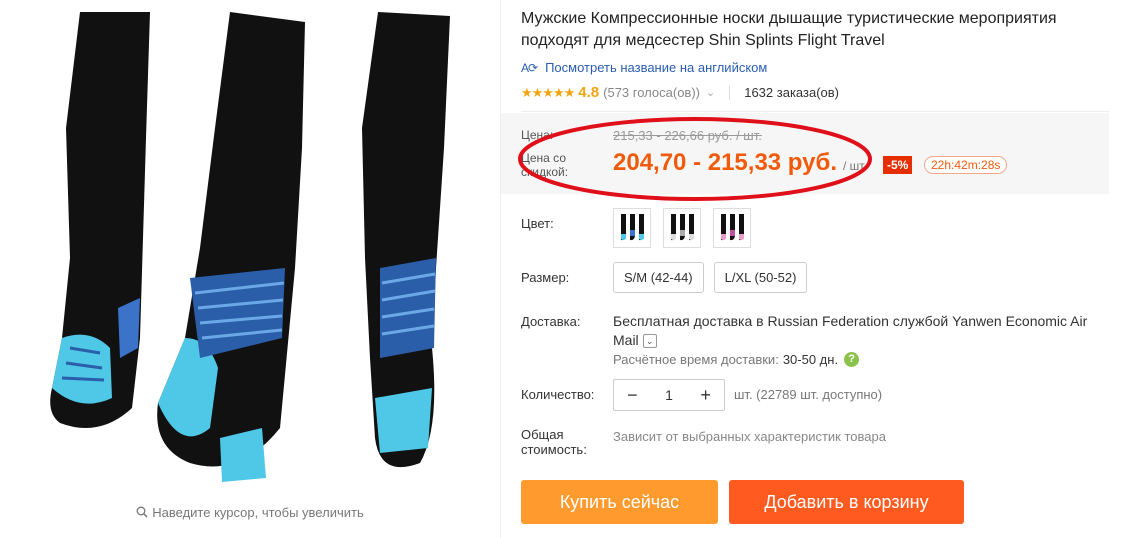 The width and height of the screenshot is (1128, 538). I want to click on help-icon: ?, so click(852, 359).